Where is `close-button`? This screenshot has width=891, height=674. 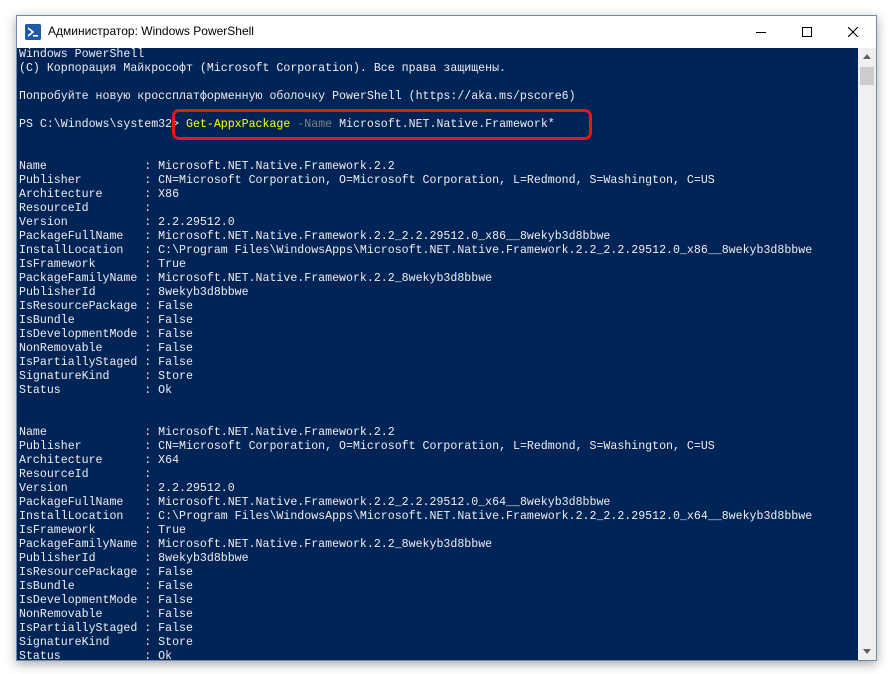 close-button is located at coordinates (853, 32).